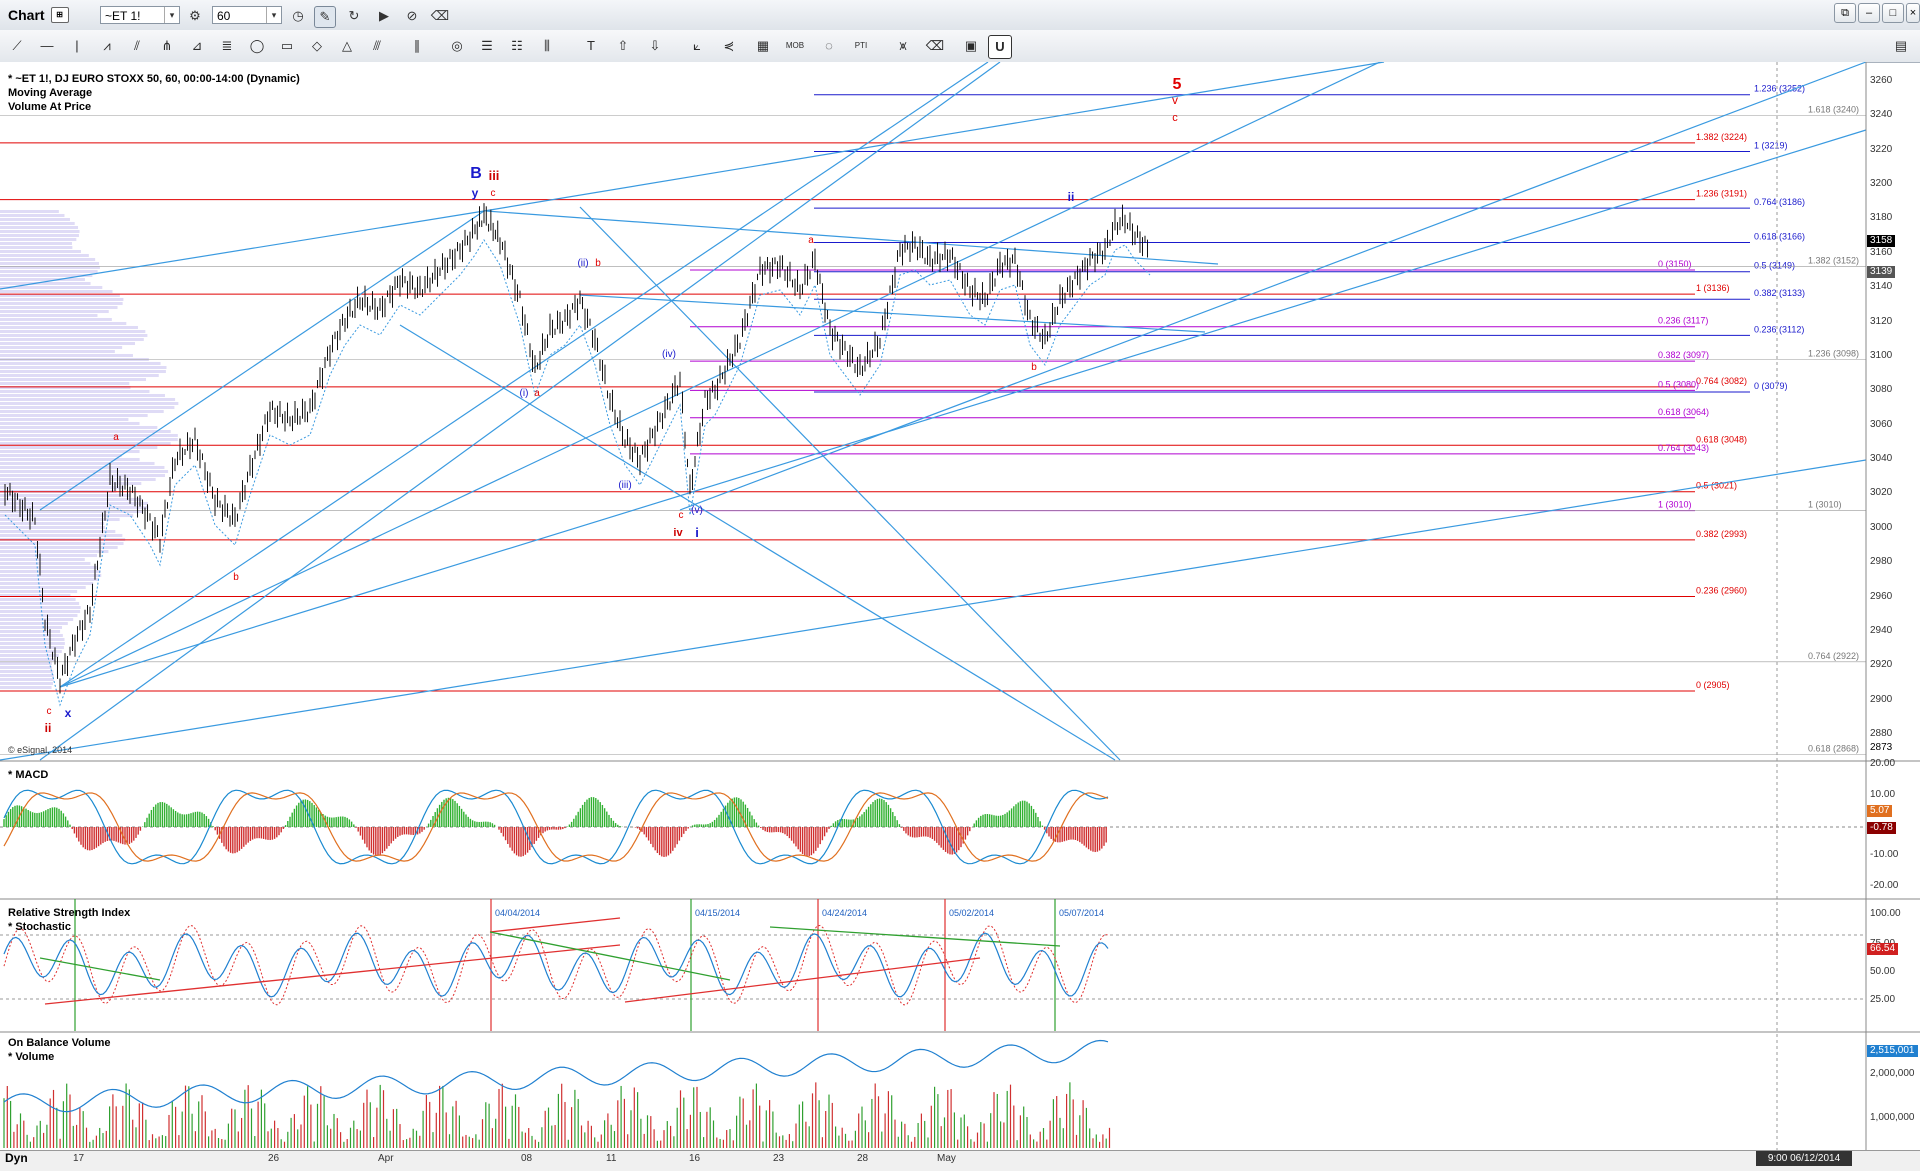 The width and height of the screenshot is (1920, 1171). What do you see at coordinates (1081, 913) in the screenshot?
I see `rsi-marker-label: 05/07/2014` at bounding box center [1081, 913].